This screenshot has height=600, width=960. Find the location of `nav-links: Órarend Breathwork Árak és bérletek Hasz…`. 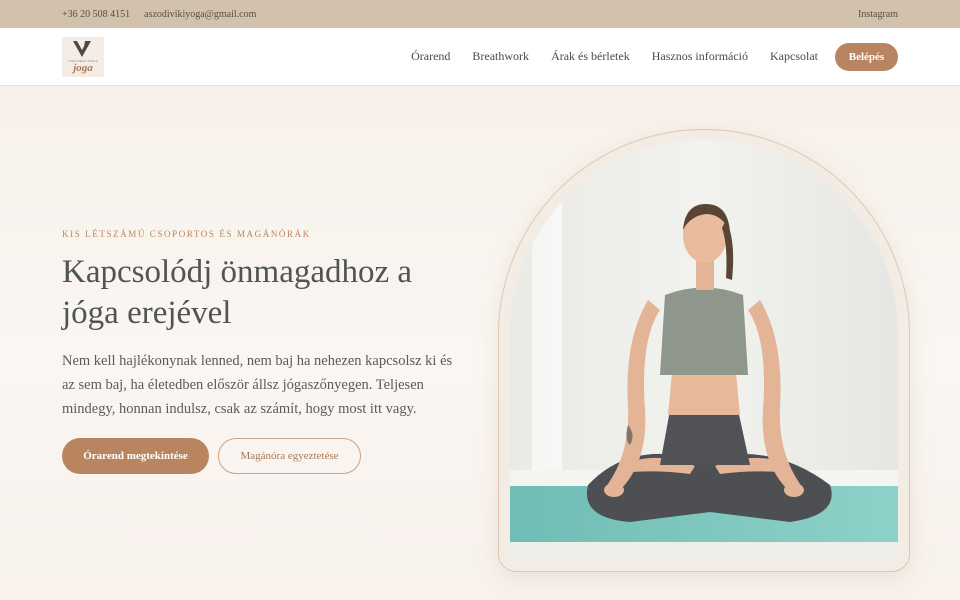

nav-links: Órarend Breathwork Árak és bérletek Hasz… is located at coordinates (614, 56).